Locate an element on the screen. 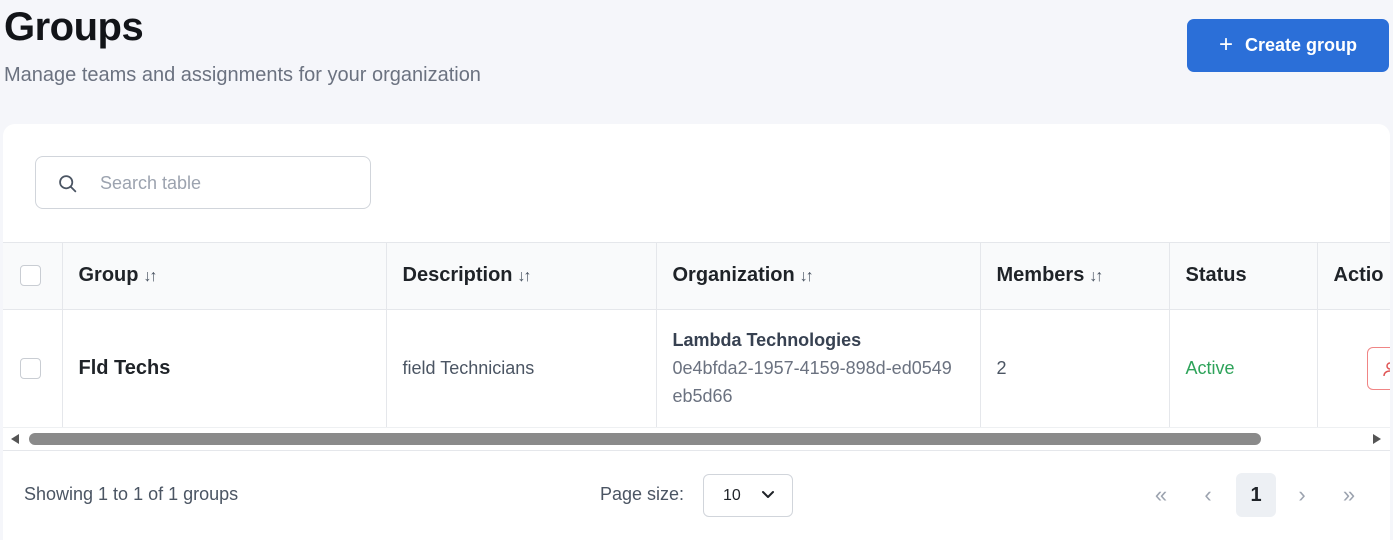 This screenshot has width=1393, height=540. page-size-select: 10 is located at coordinates (748, 495).